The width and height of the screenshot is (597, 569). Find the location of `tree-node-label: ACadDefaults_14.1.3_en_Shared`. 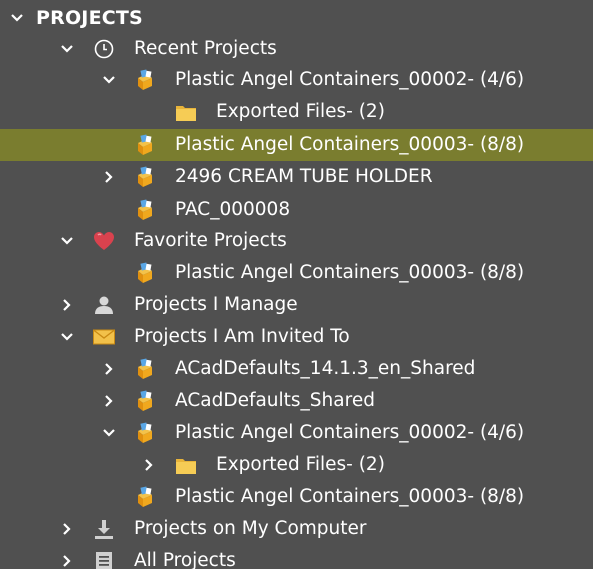

tree-node-label: ACadDefaults_14.1.3_en_Shared is located at coordinates (325, 368).